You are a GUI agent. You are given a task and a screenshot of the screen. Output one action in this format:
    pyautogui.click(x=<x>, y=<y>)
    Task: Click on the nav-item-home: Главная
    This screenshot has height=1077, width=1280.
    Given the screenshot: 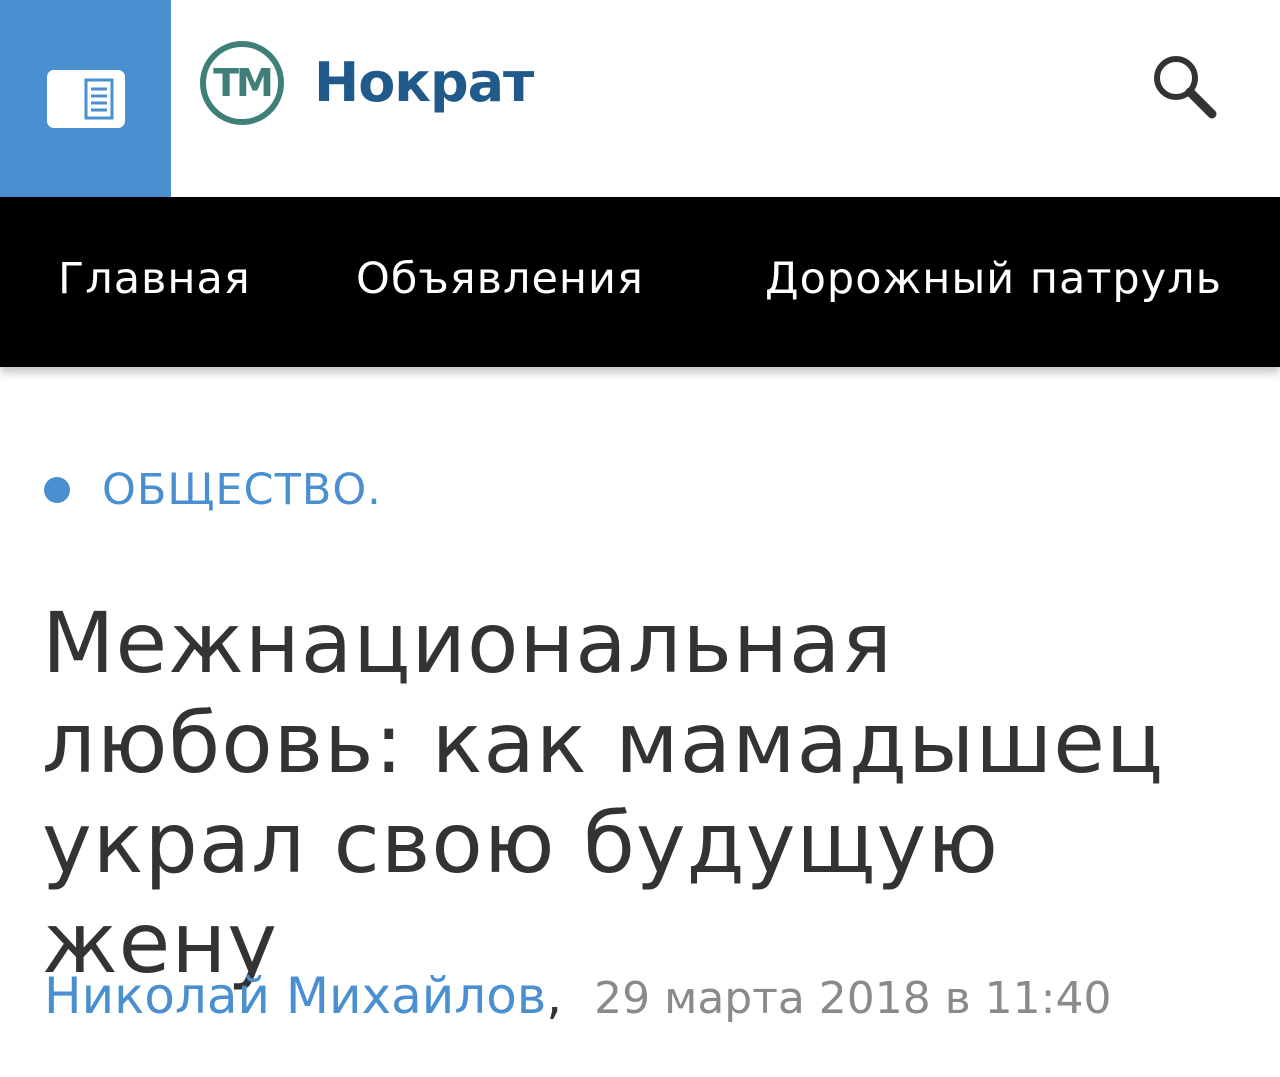 What is the action you would take?
    pyautogui.click(x=154, y=282)
    